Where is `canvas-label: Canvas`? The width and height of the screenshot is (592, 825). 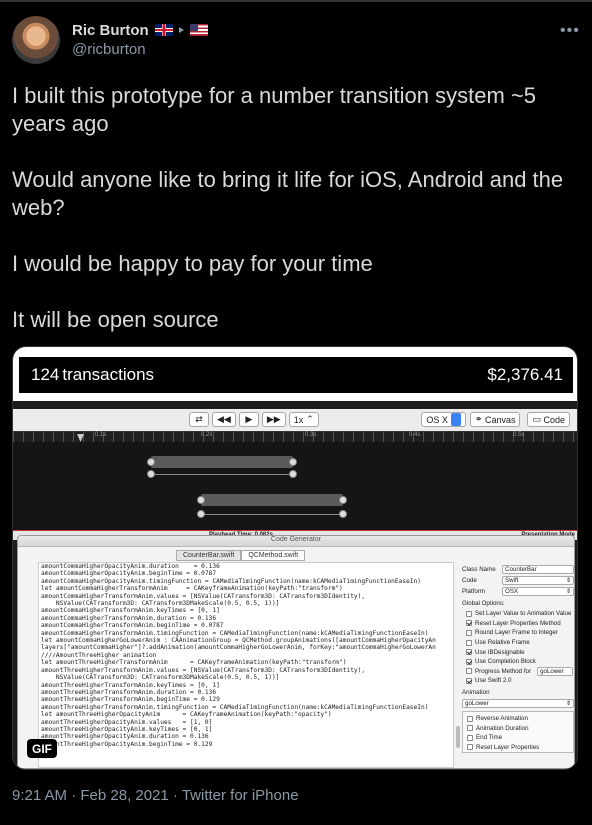 canvas-label: Canvas is located at coordinates (500, 419).